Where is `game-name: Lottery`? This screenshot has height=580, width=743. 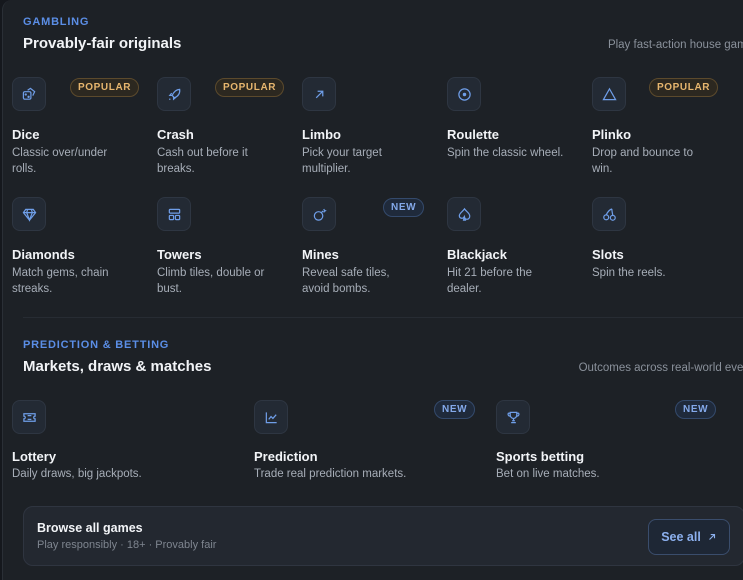 game-name: Lottery is located at coordinates (34, 456).